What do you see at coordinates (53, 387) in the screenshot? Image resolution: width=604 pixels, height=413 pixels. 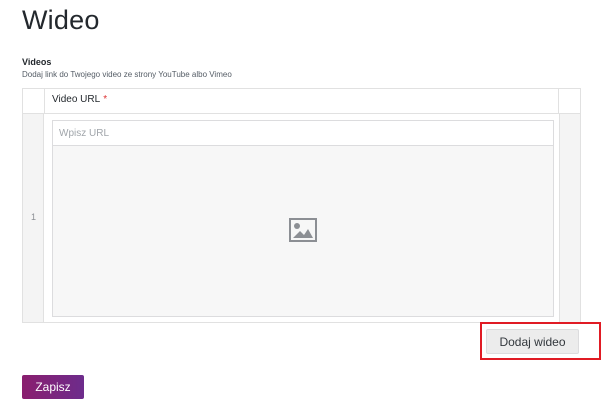 I see `save-button: Zapisz` at bounding box center [53, 387].